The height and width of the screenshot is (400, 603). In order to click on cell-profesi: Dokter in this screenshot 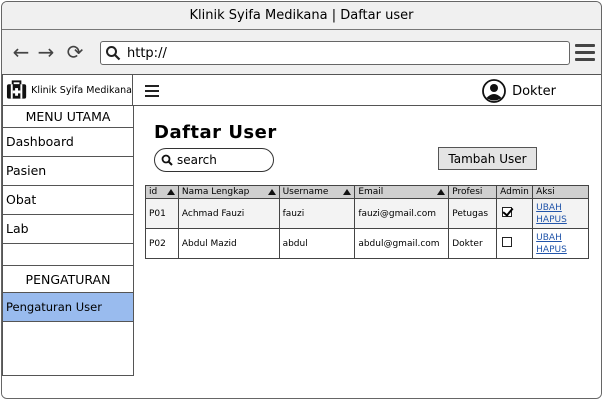, I will do `click(473, 243)`.